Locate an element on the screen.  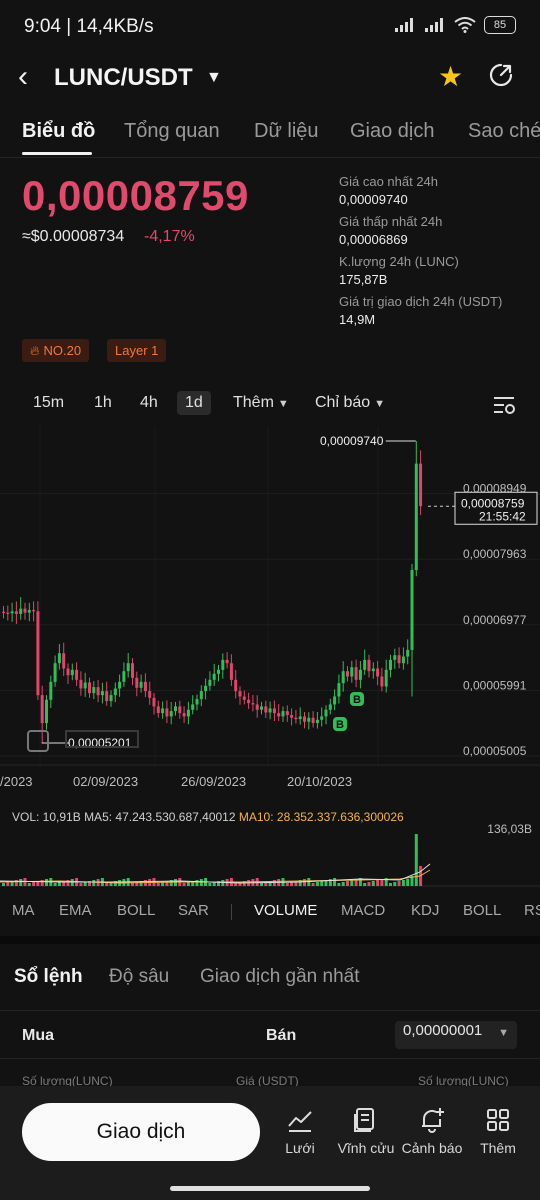
x-tick: 02/09/2023 is located at coordinates (106, 781).